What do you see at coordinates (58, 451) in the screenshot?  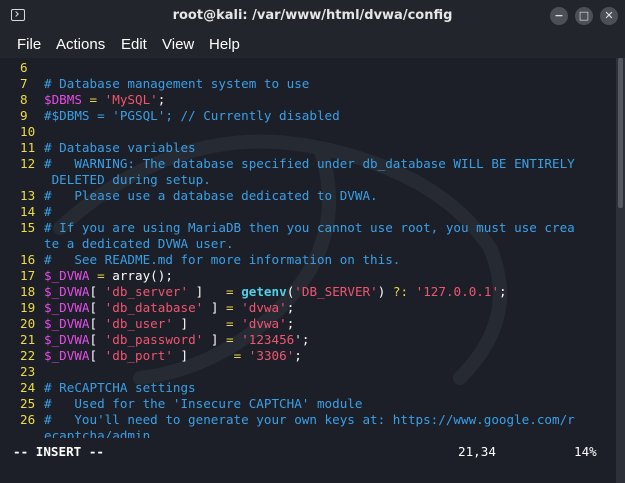 I see `mode-indicator: -- INSERT --` at bounding box center [58, 451].